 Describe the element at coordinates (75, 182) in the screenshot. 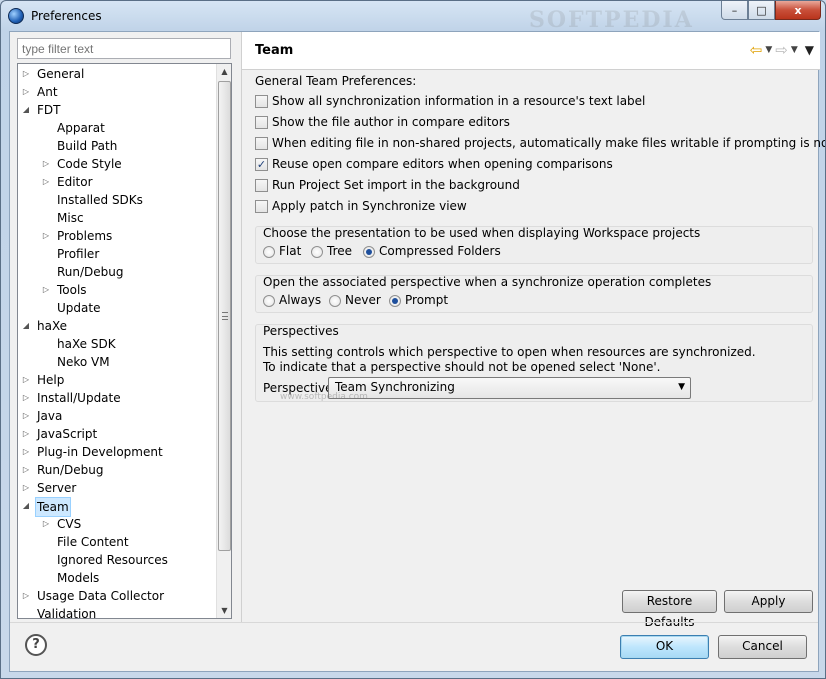

I see `tree-item-label: Editor` at that location.